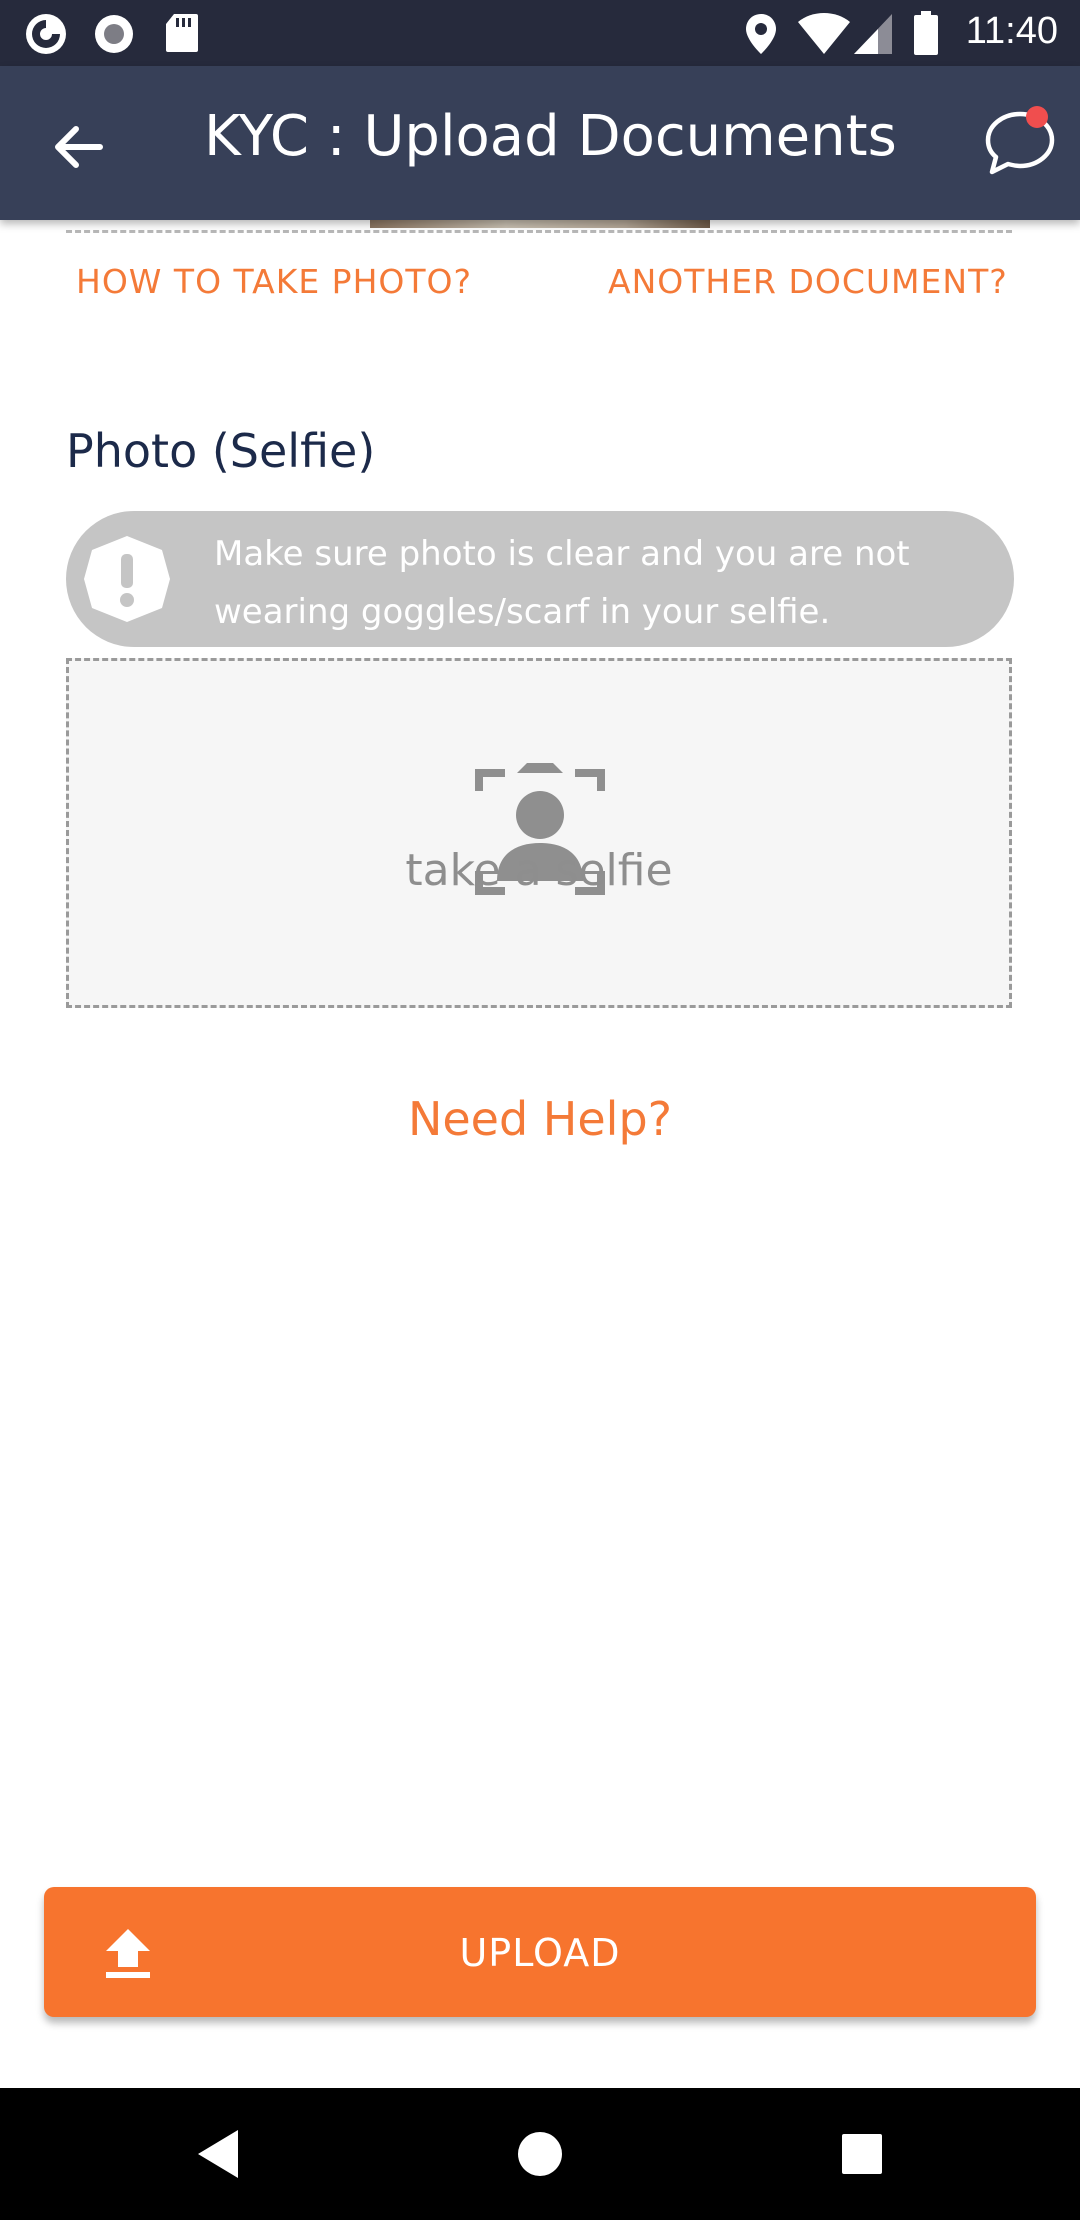  I want to click on app-bar: KYC : Upload Documents, so click(540, 143).